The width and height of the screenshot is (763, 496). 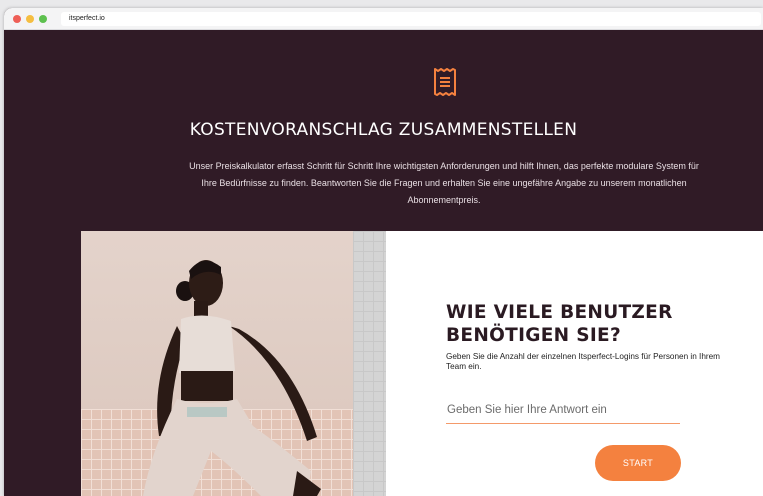 I want to click on browser-titlebar: itsperfect.io, so click(x=383, y=19).